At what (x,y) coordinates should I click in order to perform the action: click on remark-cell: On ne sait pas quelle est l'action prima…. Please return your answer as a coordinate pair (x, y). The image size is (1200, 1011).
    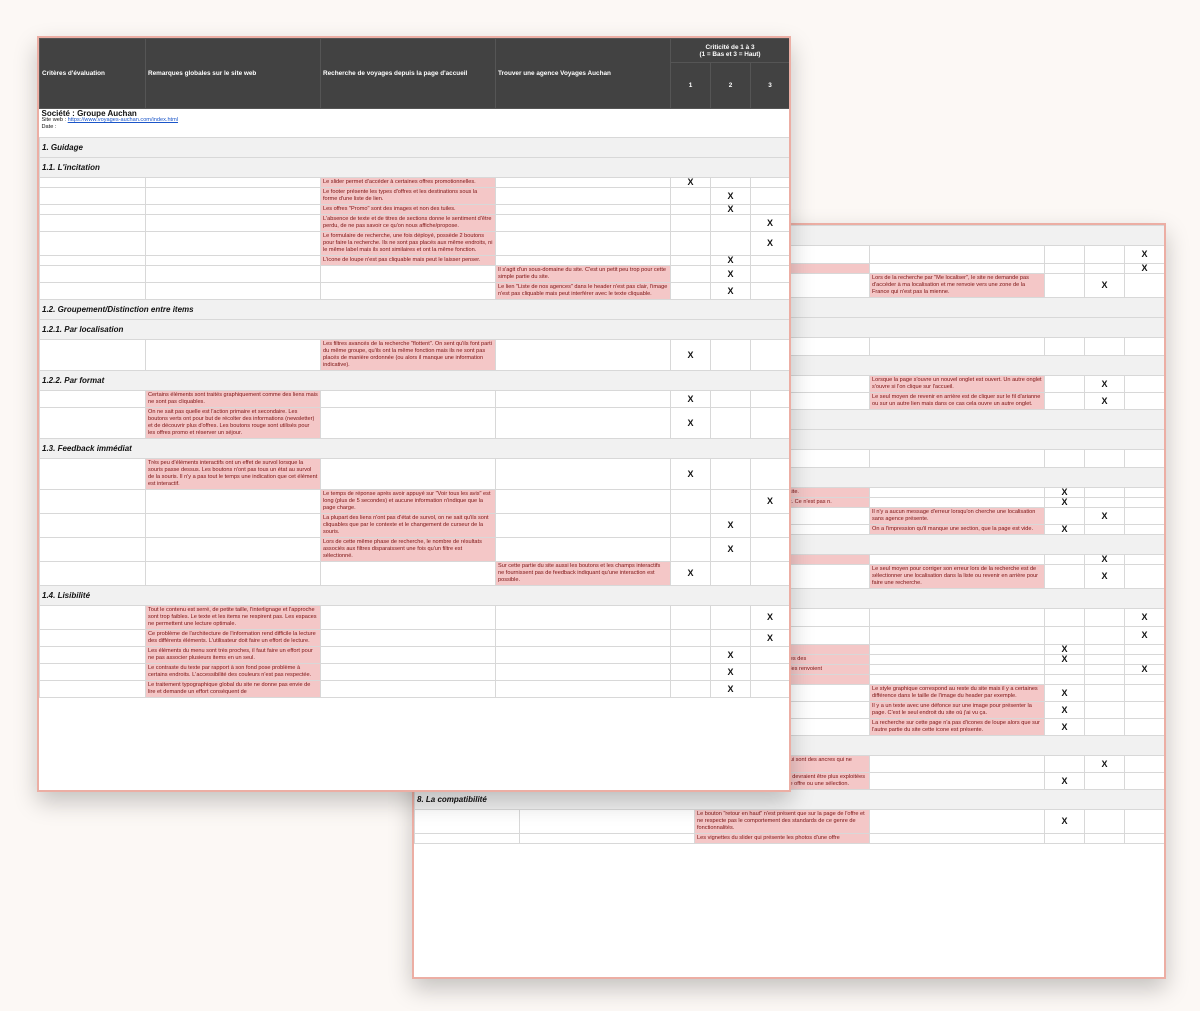
    Looking at the image, I should click on (233, 423).